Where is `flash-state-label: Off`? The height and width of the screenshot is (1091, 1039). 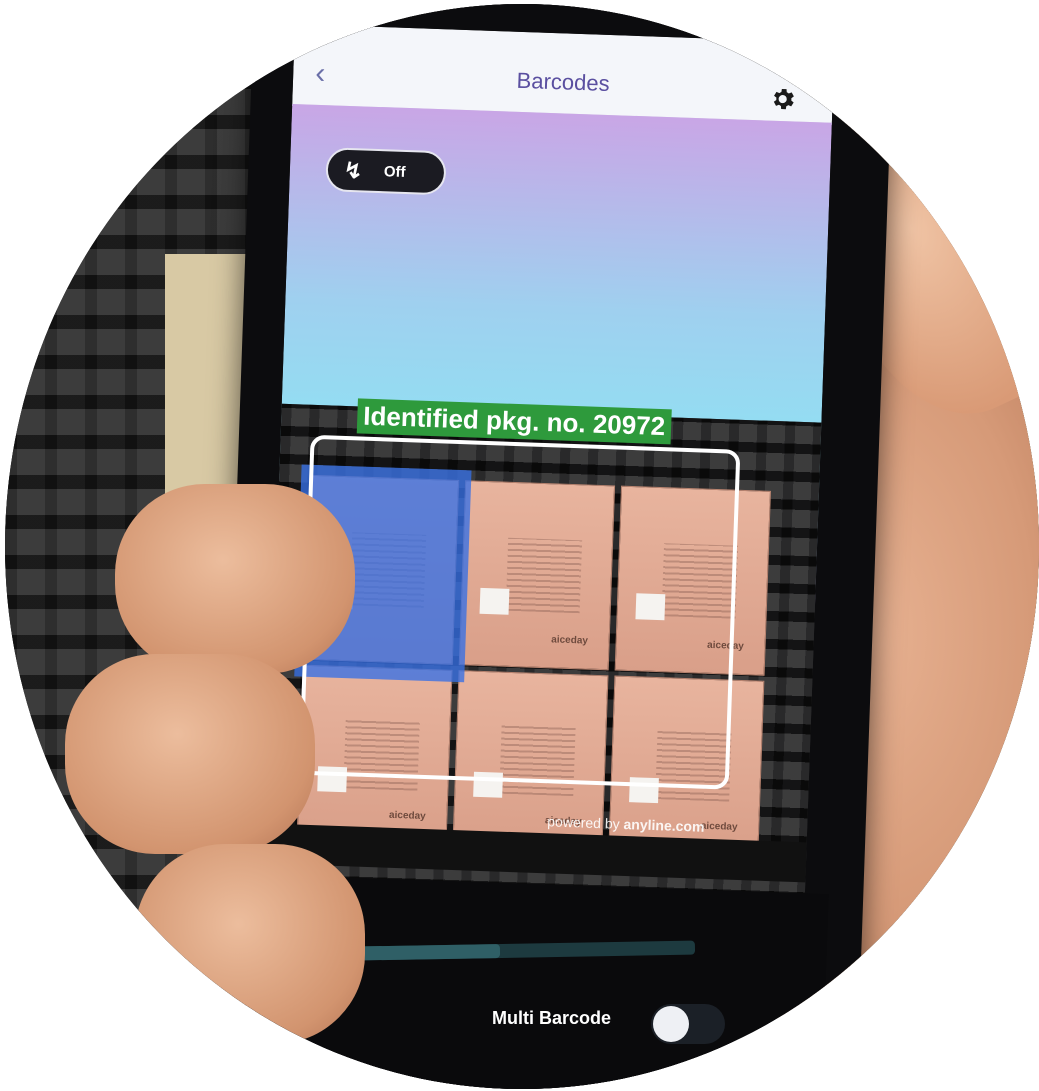
flash-state-label: Off is located at coordinates (394, 172).